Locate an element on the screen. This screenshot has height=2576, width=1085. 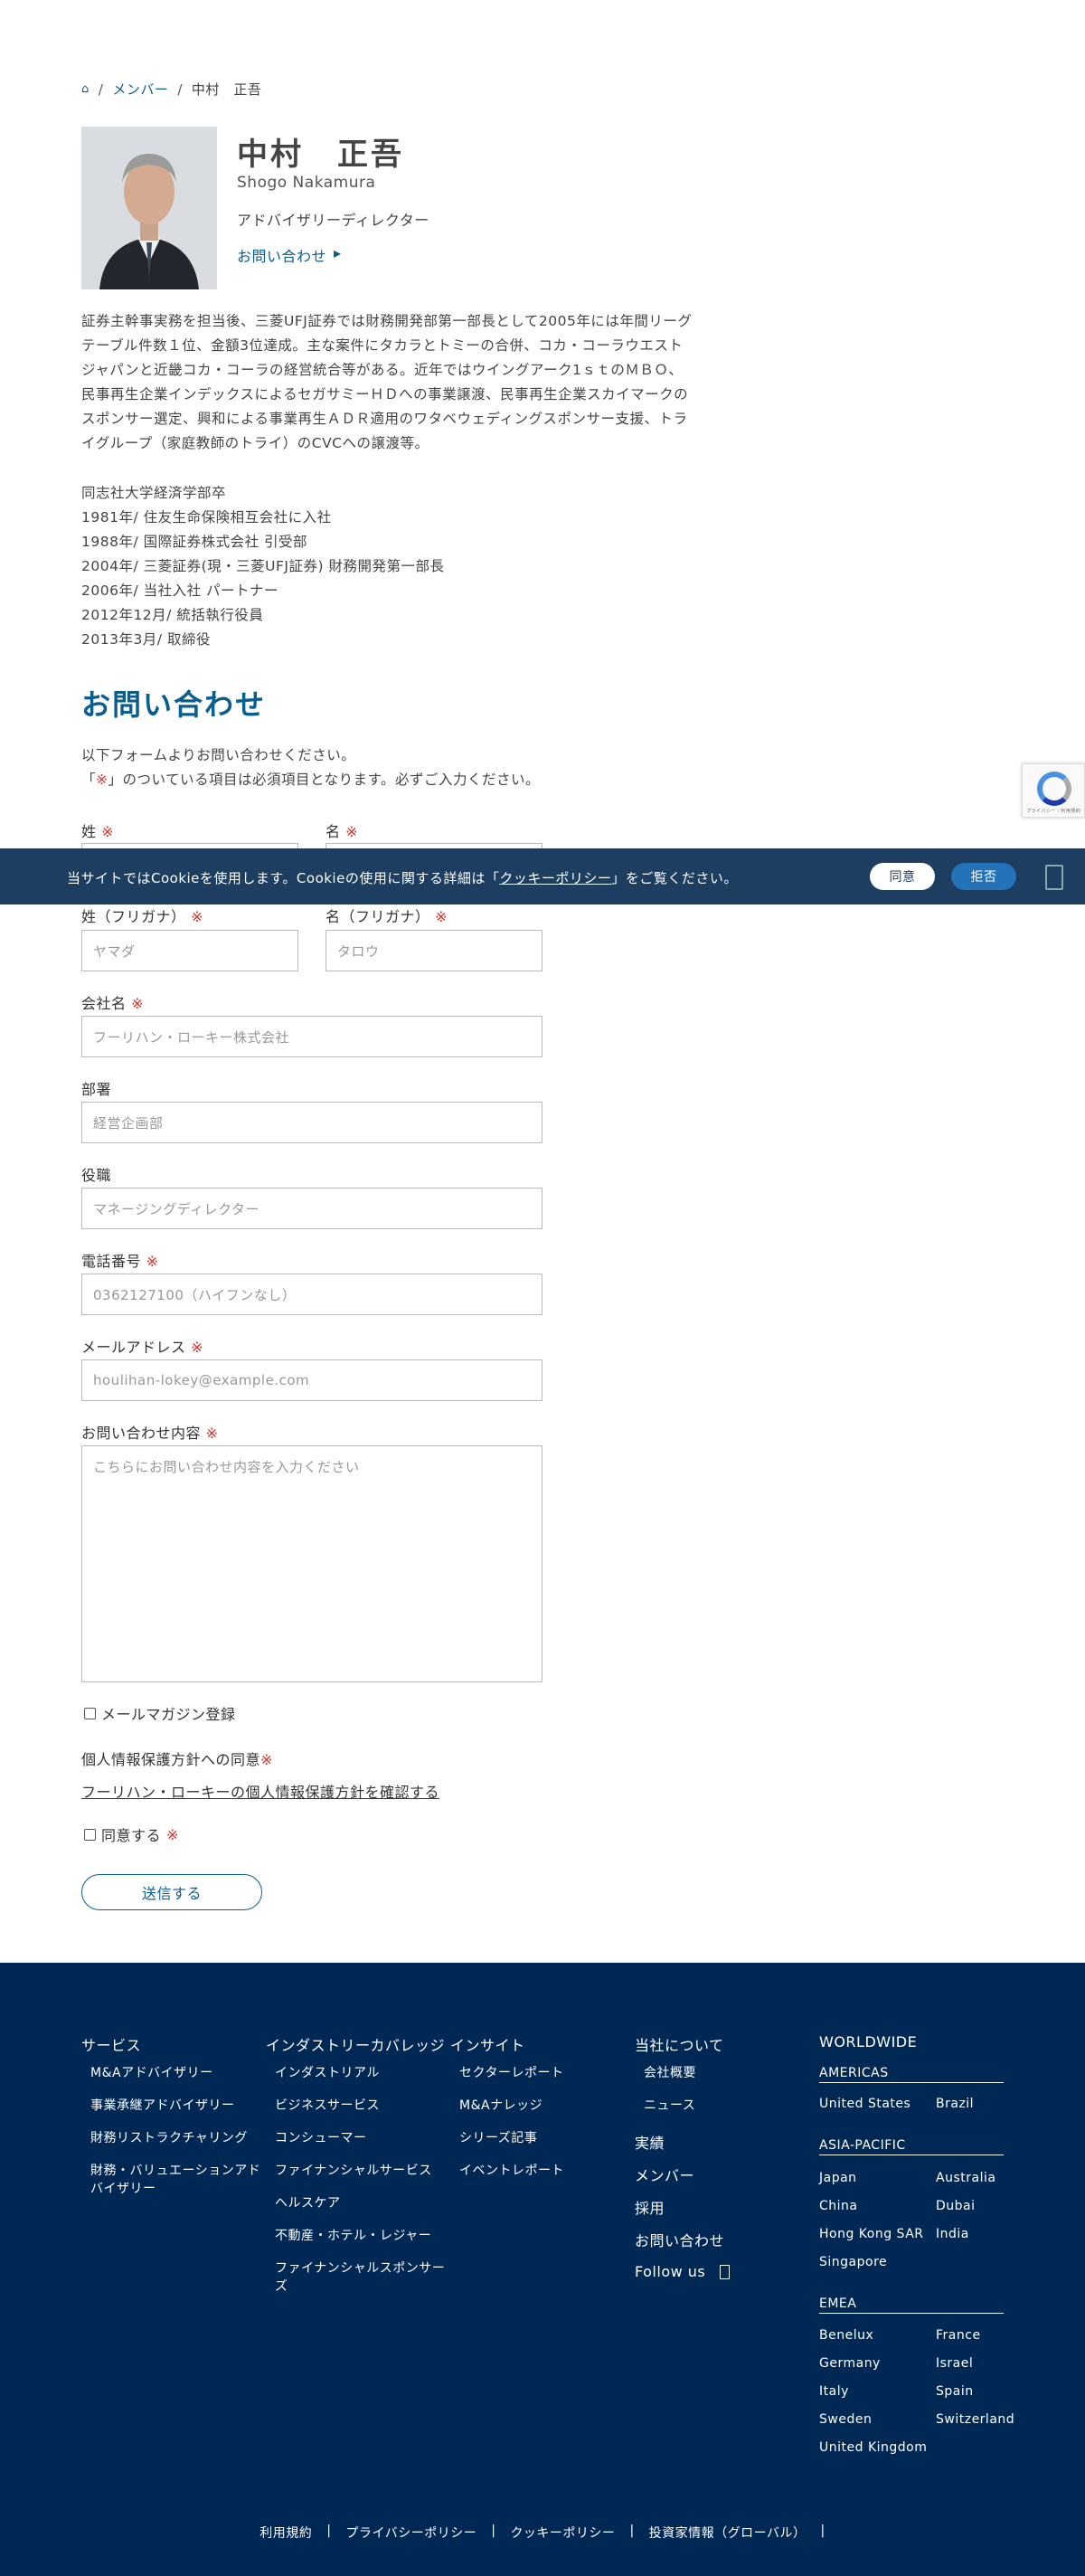
footer-services-title: サービス is located at coordinates (111, 2044).